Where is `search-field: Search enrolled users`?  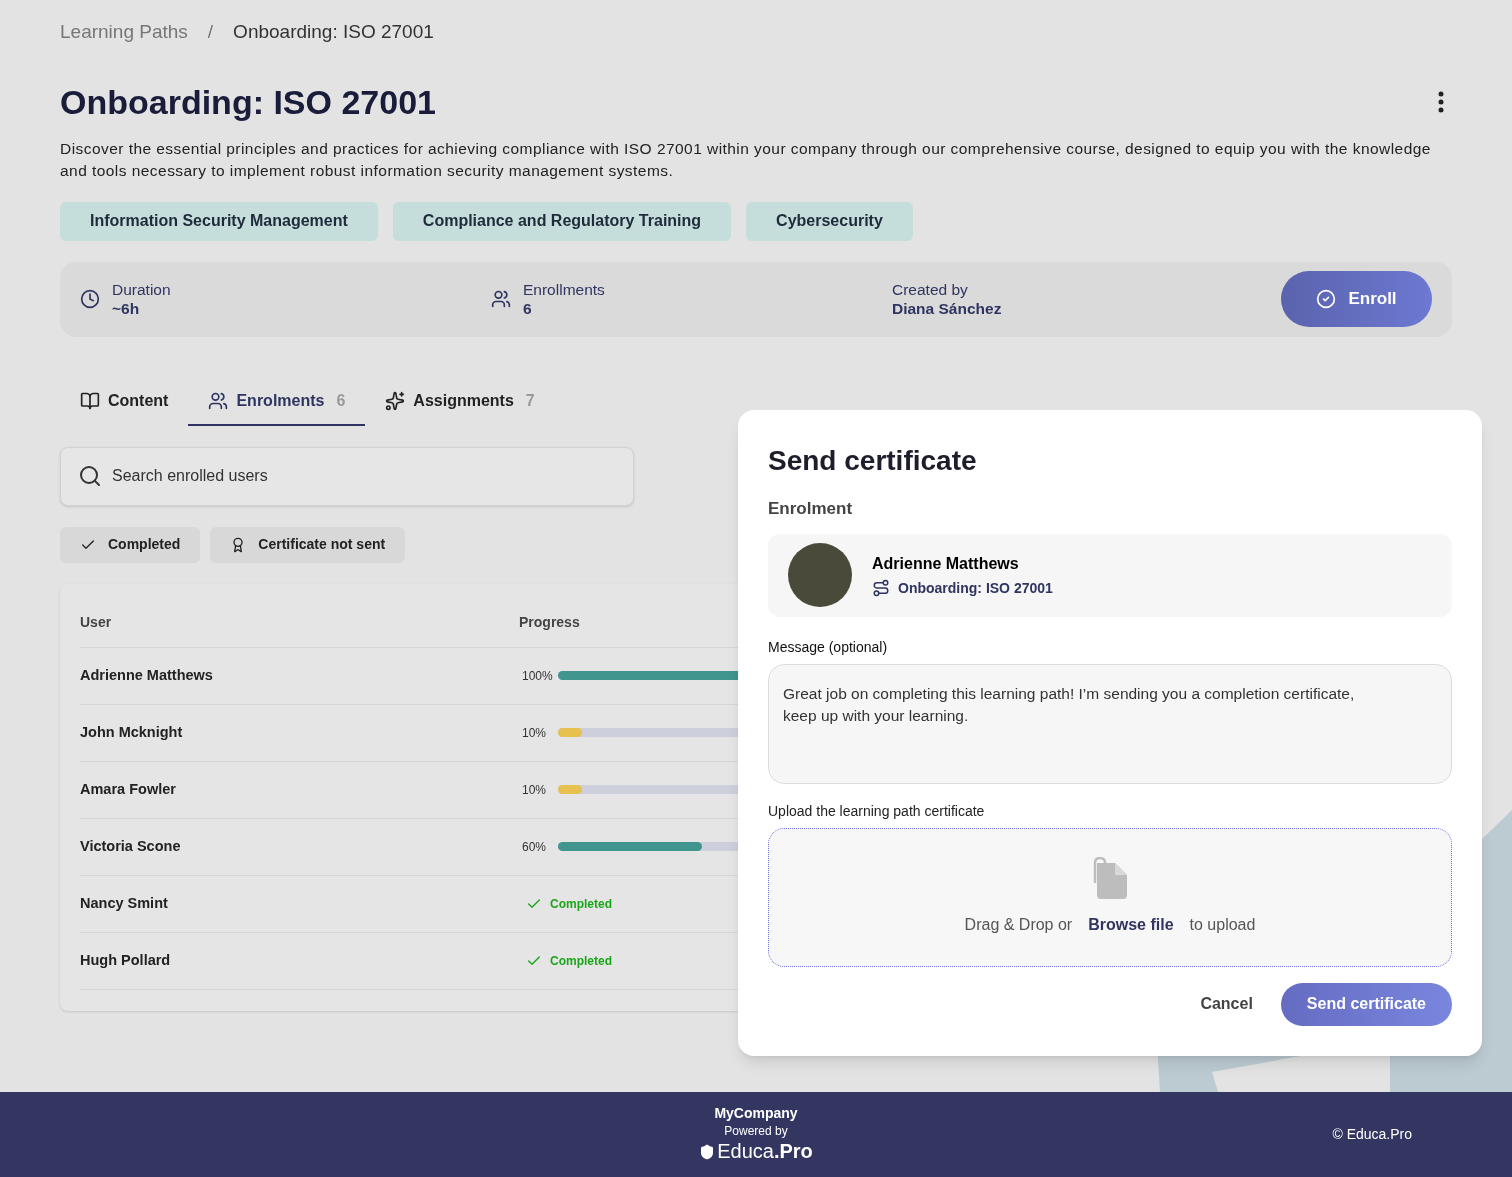
search-field: Search enrolled users is located at coordinates (347, 476).